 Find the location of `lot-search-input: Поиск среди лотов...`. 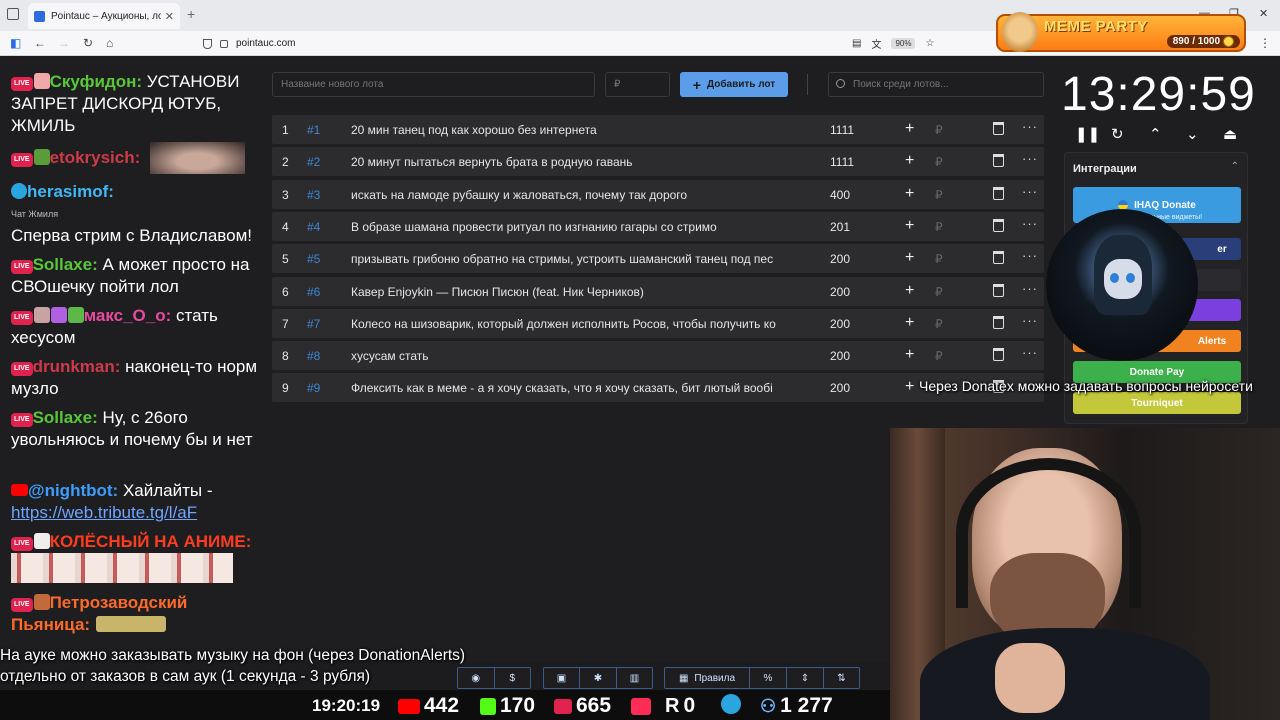

lot-search-input: Поиск среди лотов... is located at coordinates (936, 84).